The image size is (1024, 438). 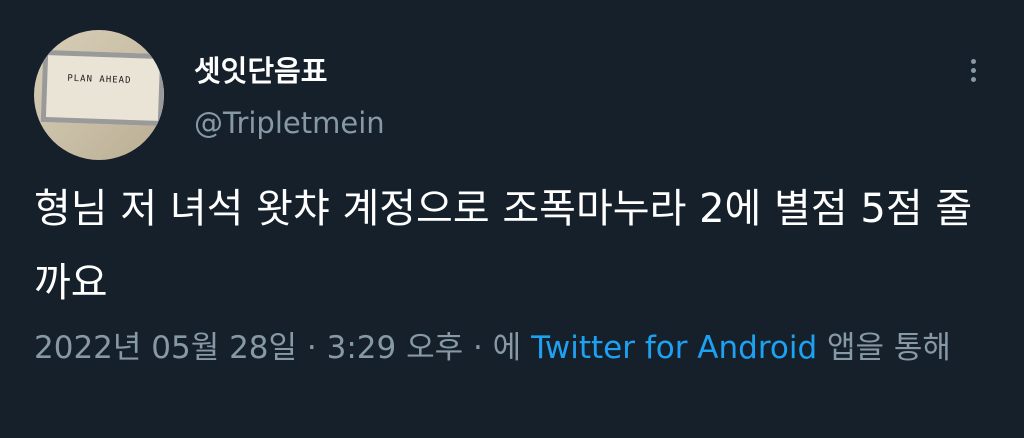 I want to click on tweet-timestamp: 2022년 05월 28일 · 3:29 오후 · 에, so click(x=282, y=348).